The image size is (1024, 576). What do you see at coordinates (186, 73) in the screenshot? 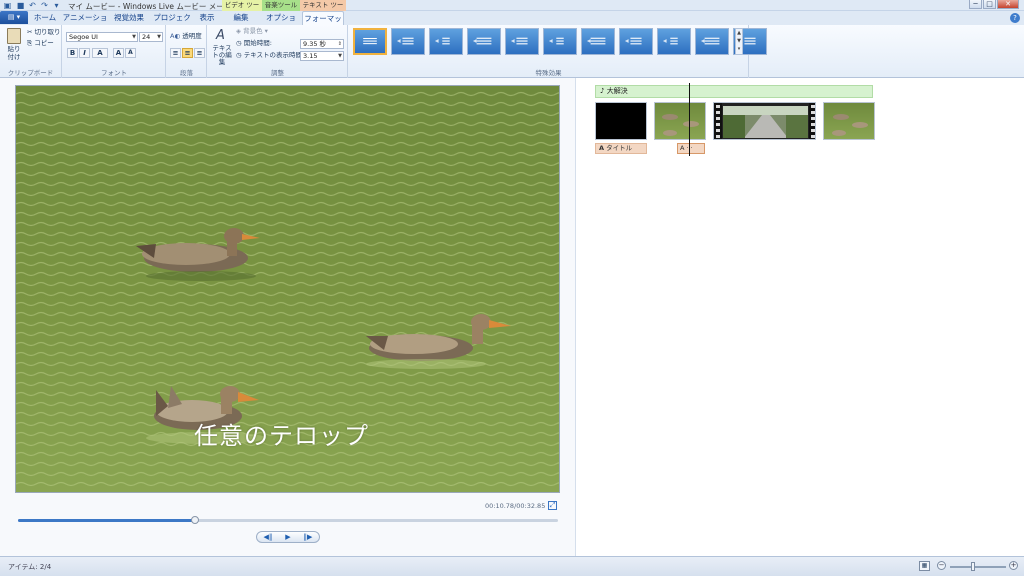
I see `paragraph-group-label: 段落` at bounding box center [186, 73].